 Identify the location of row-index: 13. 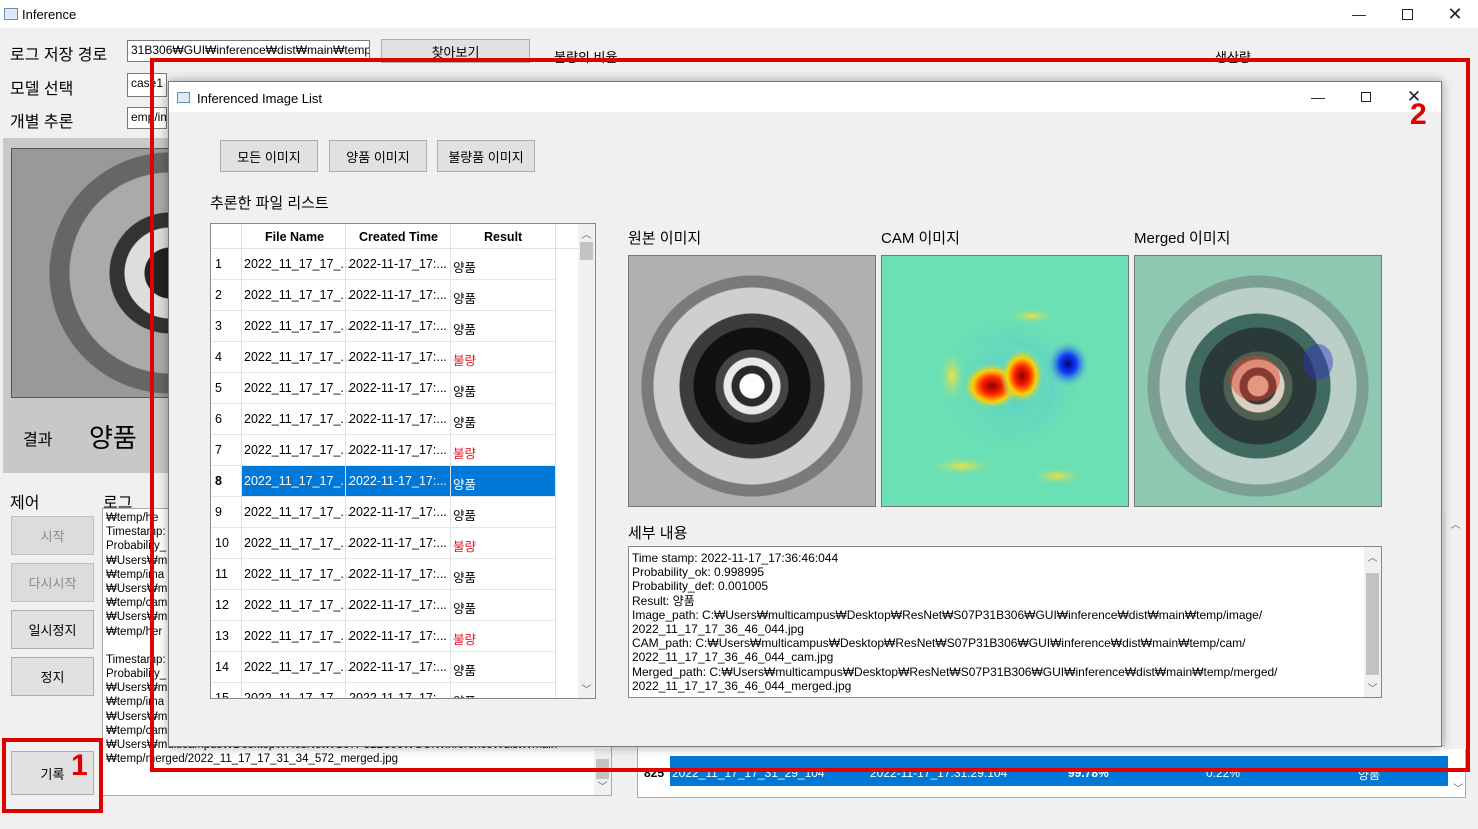
(222, 636).